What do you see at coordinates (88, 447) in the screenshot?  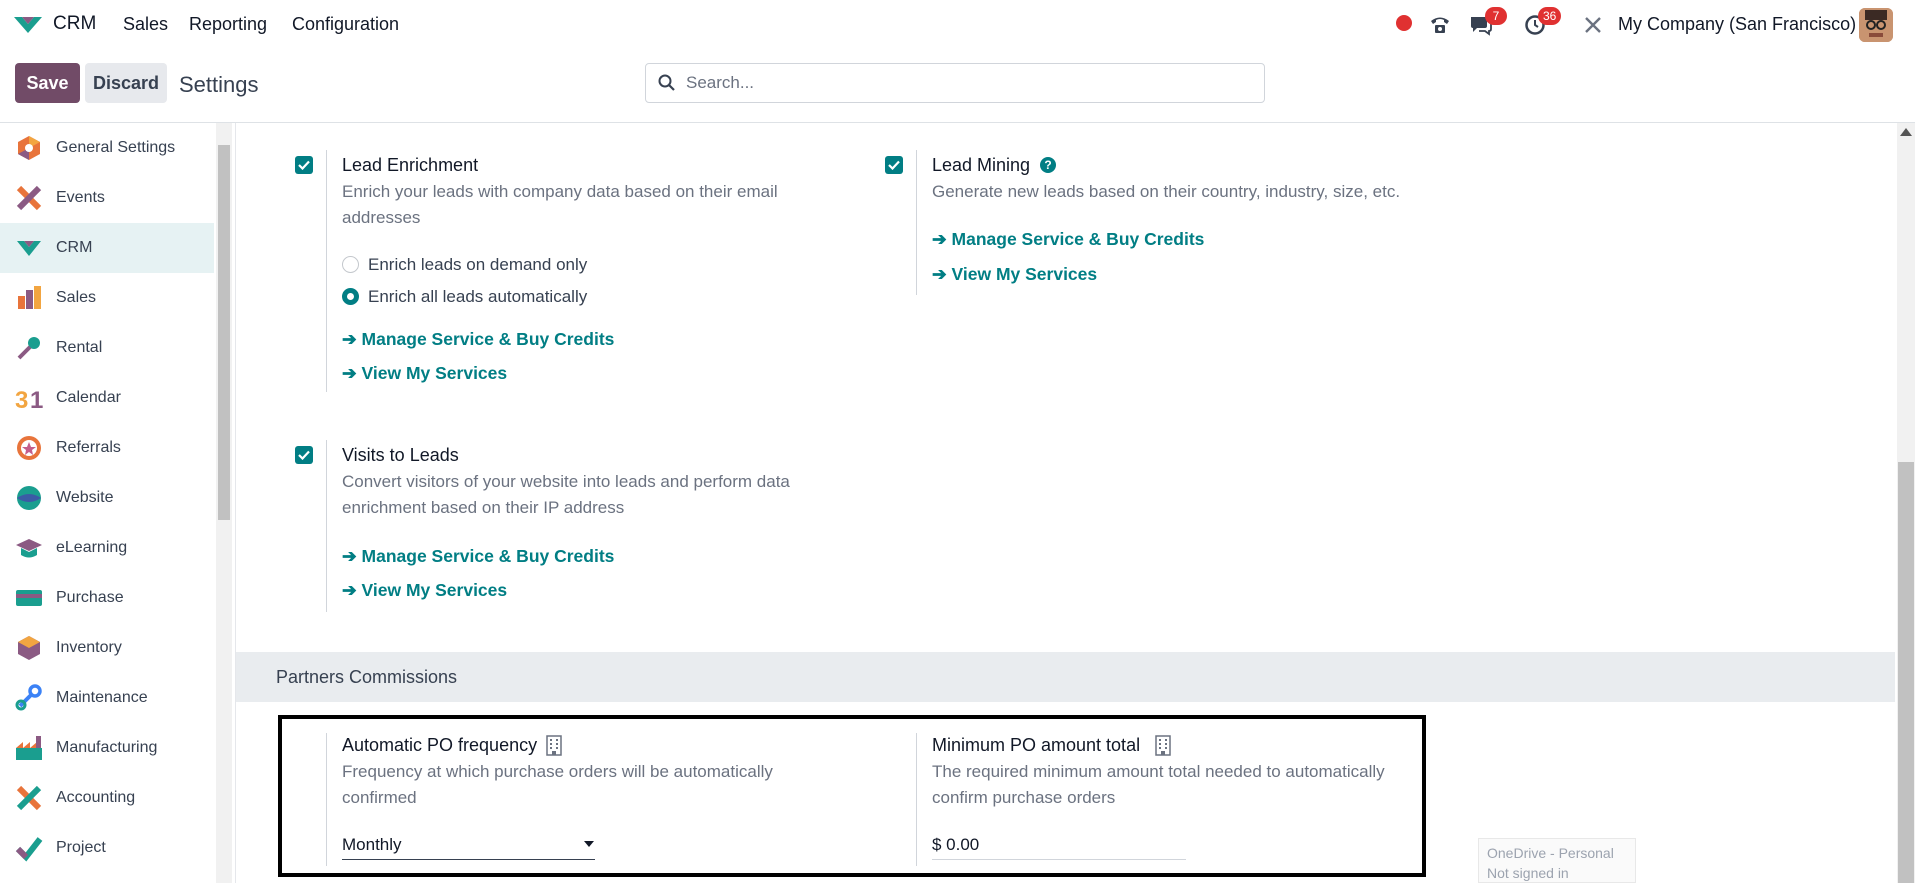 I see `sidebar-item-label: Referrals` at bounding box center [88, 447].